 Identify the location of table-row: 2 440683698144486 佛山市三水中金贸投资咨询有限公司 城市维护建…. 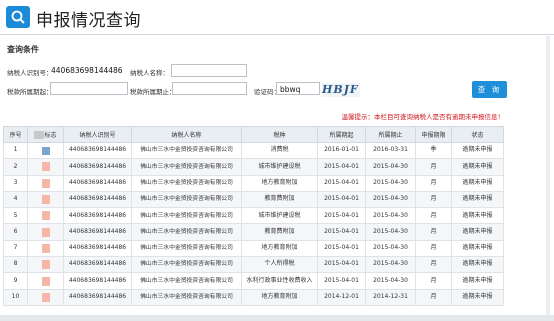
(253, 167).